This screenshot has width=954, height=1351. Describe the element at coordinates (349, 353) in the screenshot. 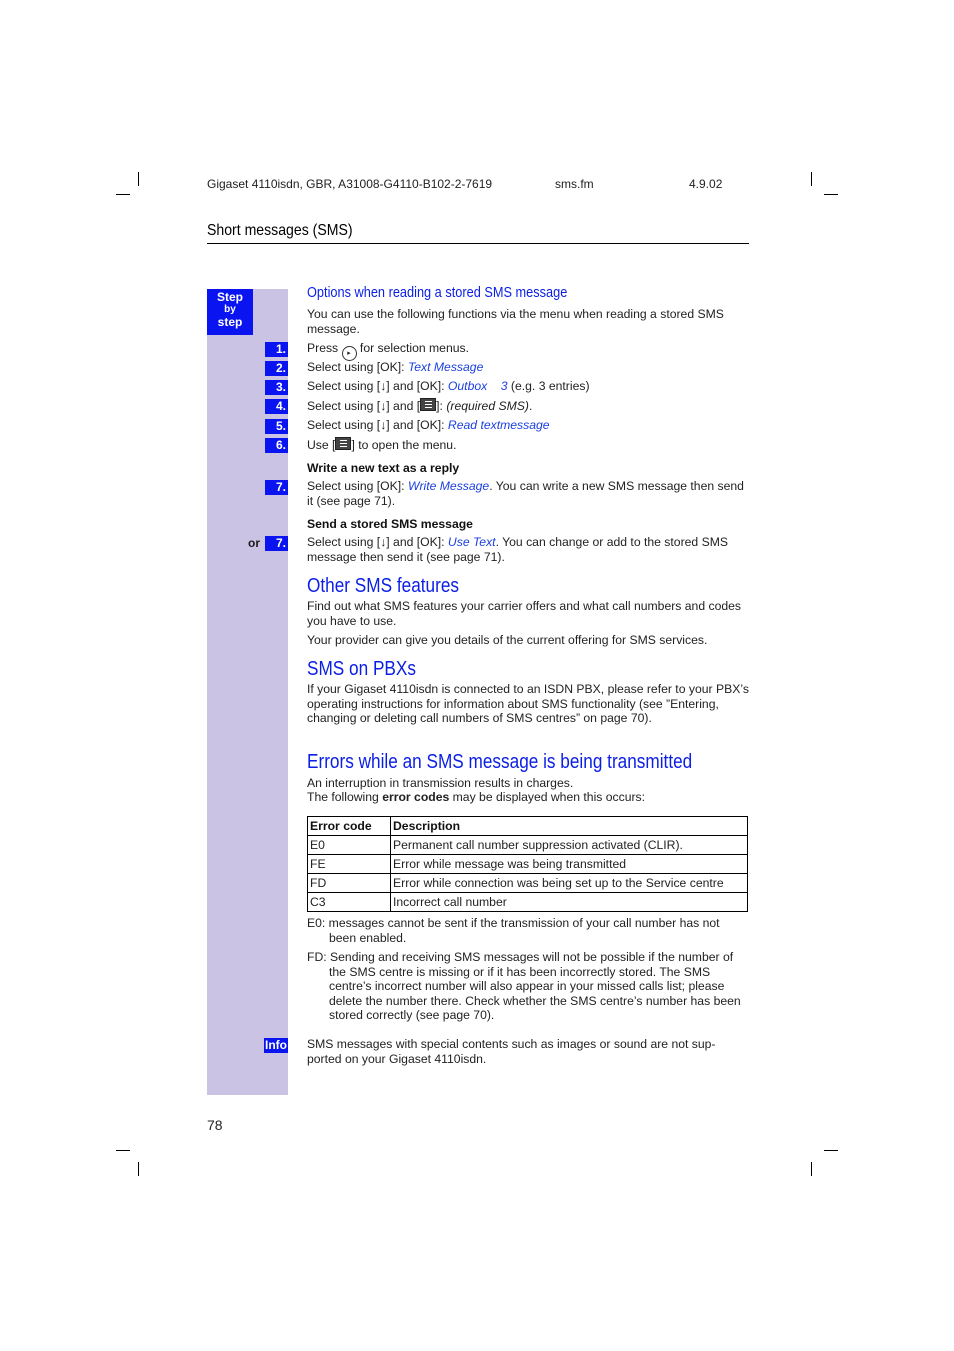

I see `navigation-key-icon: ▸` at that location.